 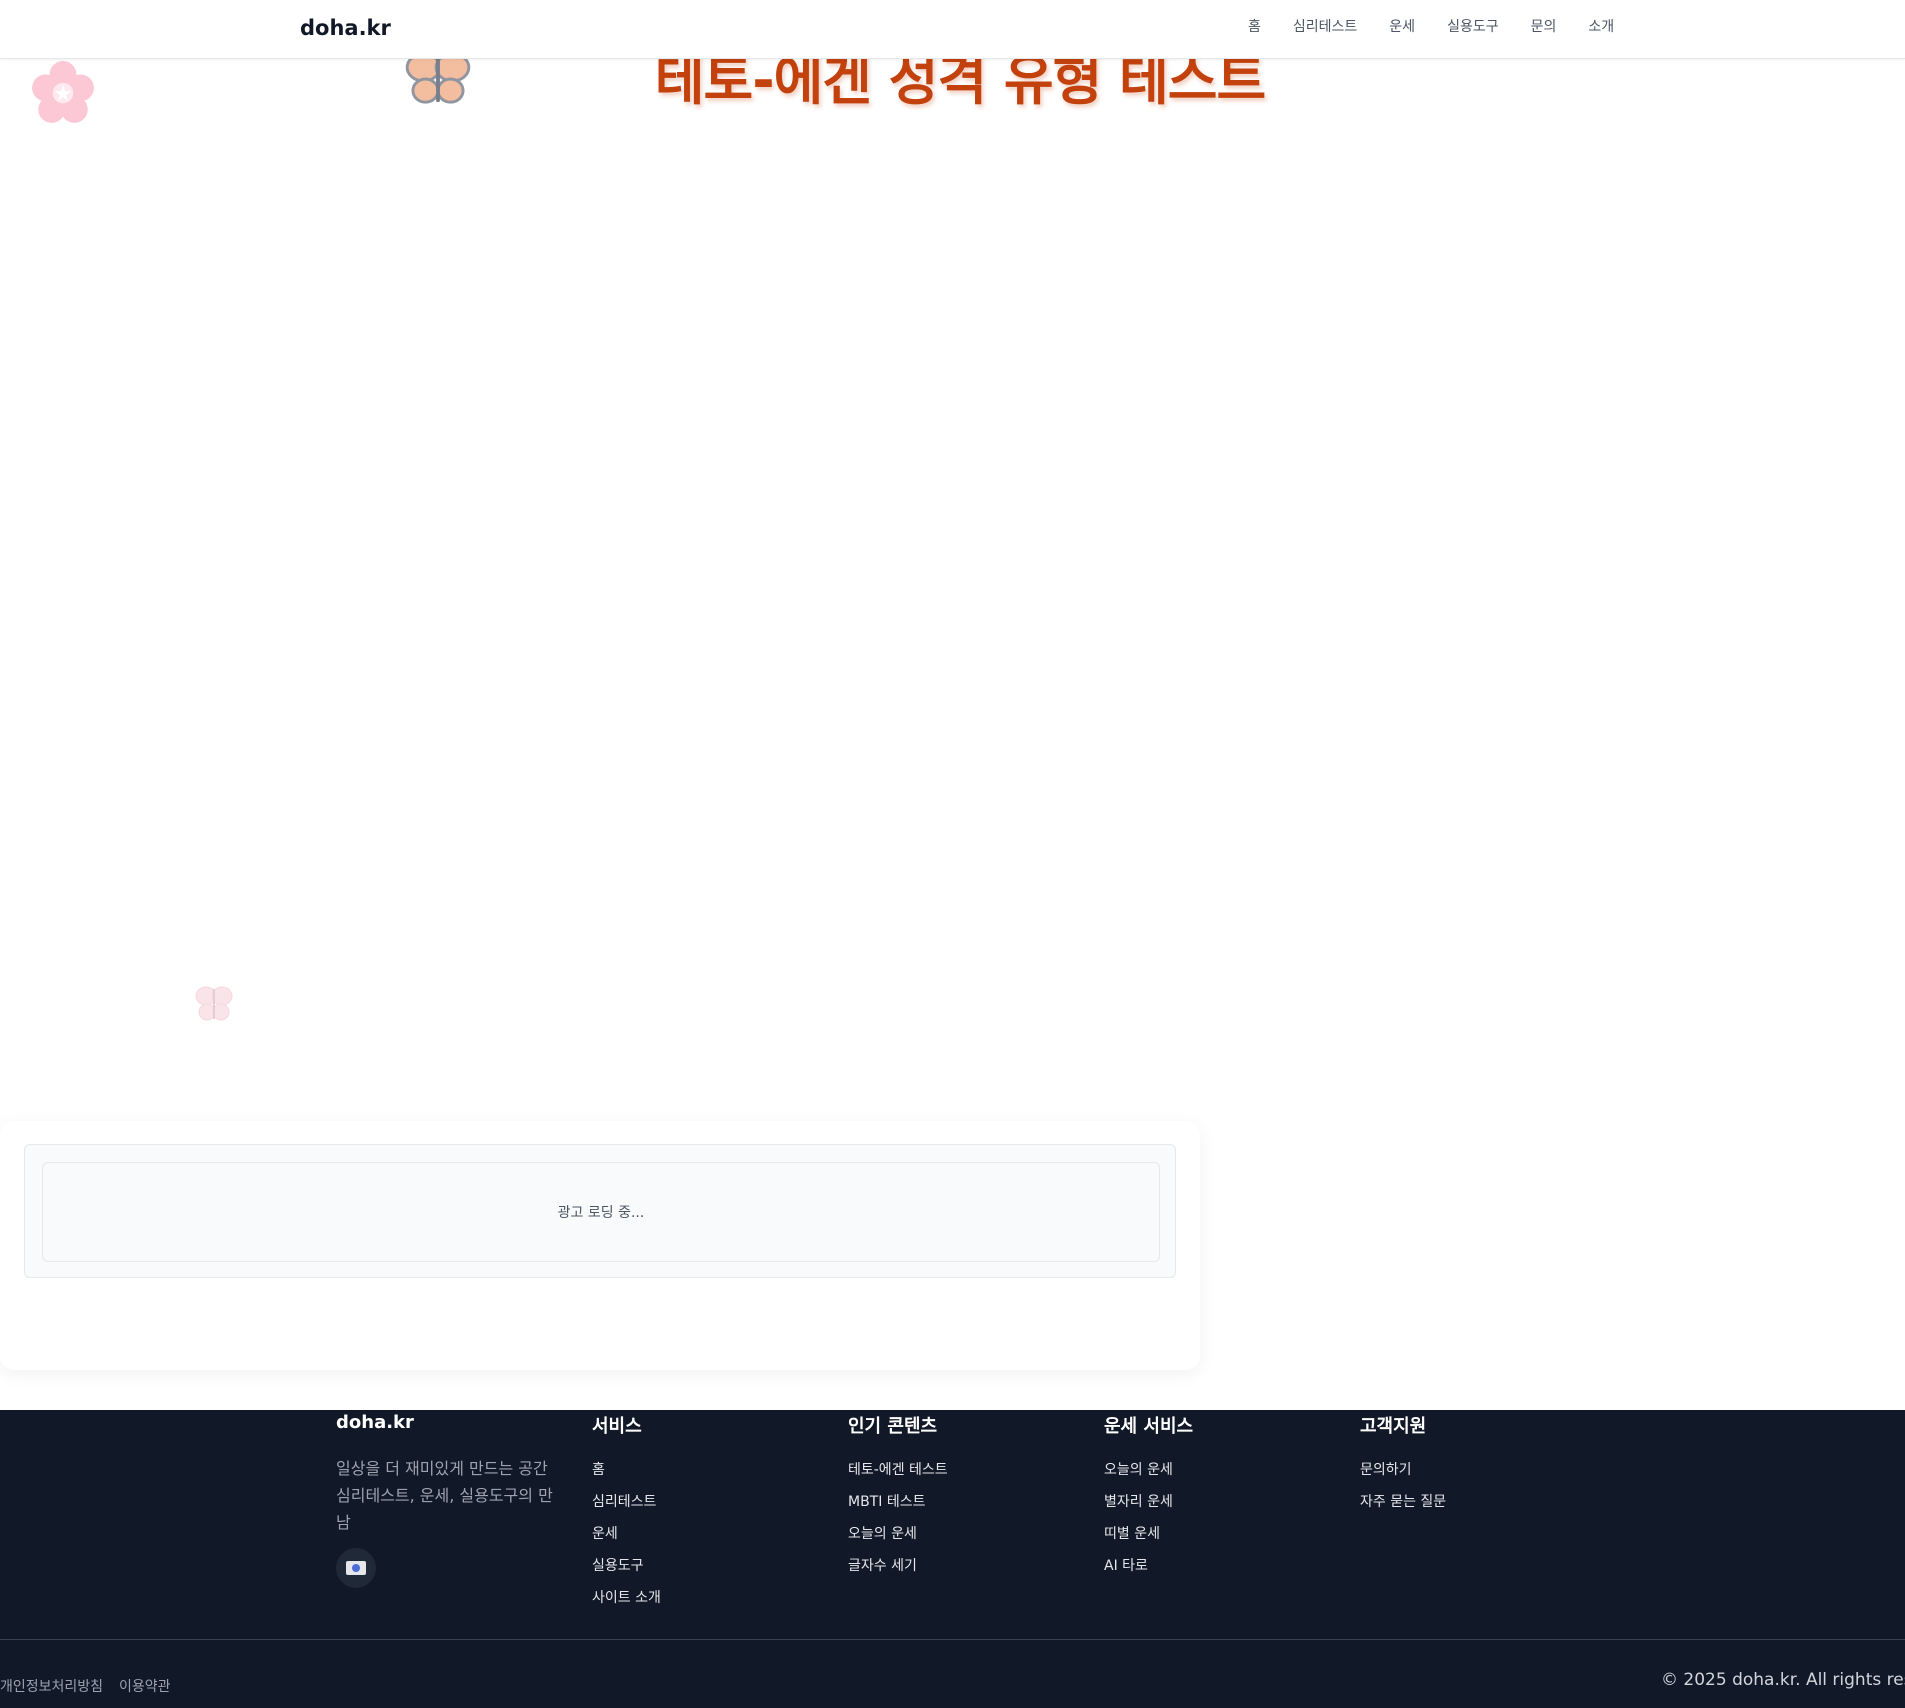 What do you see at coordinates (1473, 26) in the screenshot?
I see `nav-tools: 실용도구` at bounding box center [1473, 26].